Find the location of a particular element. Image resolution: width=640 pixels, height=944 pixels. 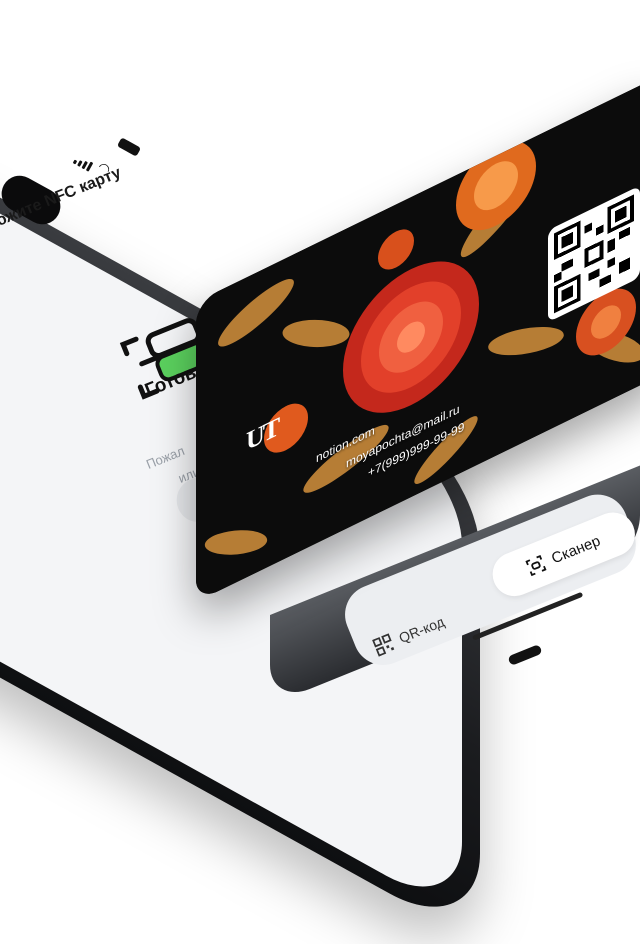

battery-icon is located at coordinates (129, 147).